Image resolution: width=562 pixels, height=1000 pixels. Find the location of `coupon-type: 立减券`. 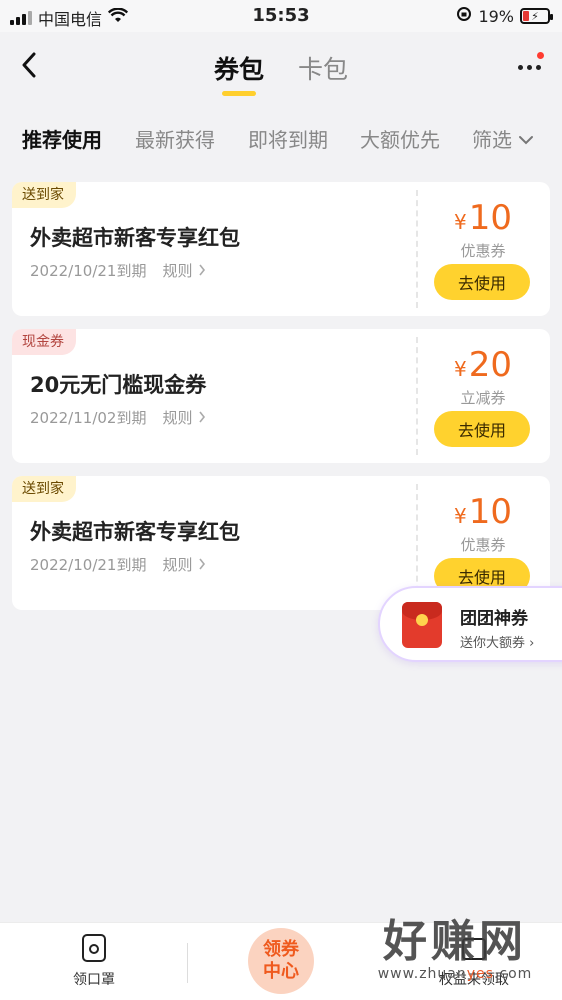

coupon-type: 立减券 is located at coordinates (483, 398).